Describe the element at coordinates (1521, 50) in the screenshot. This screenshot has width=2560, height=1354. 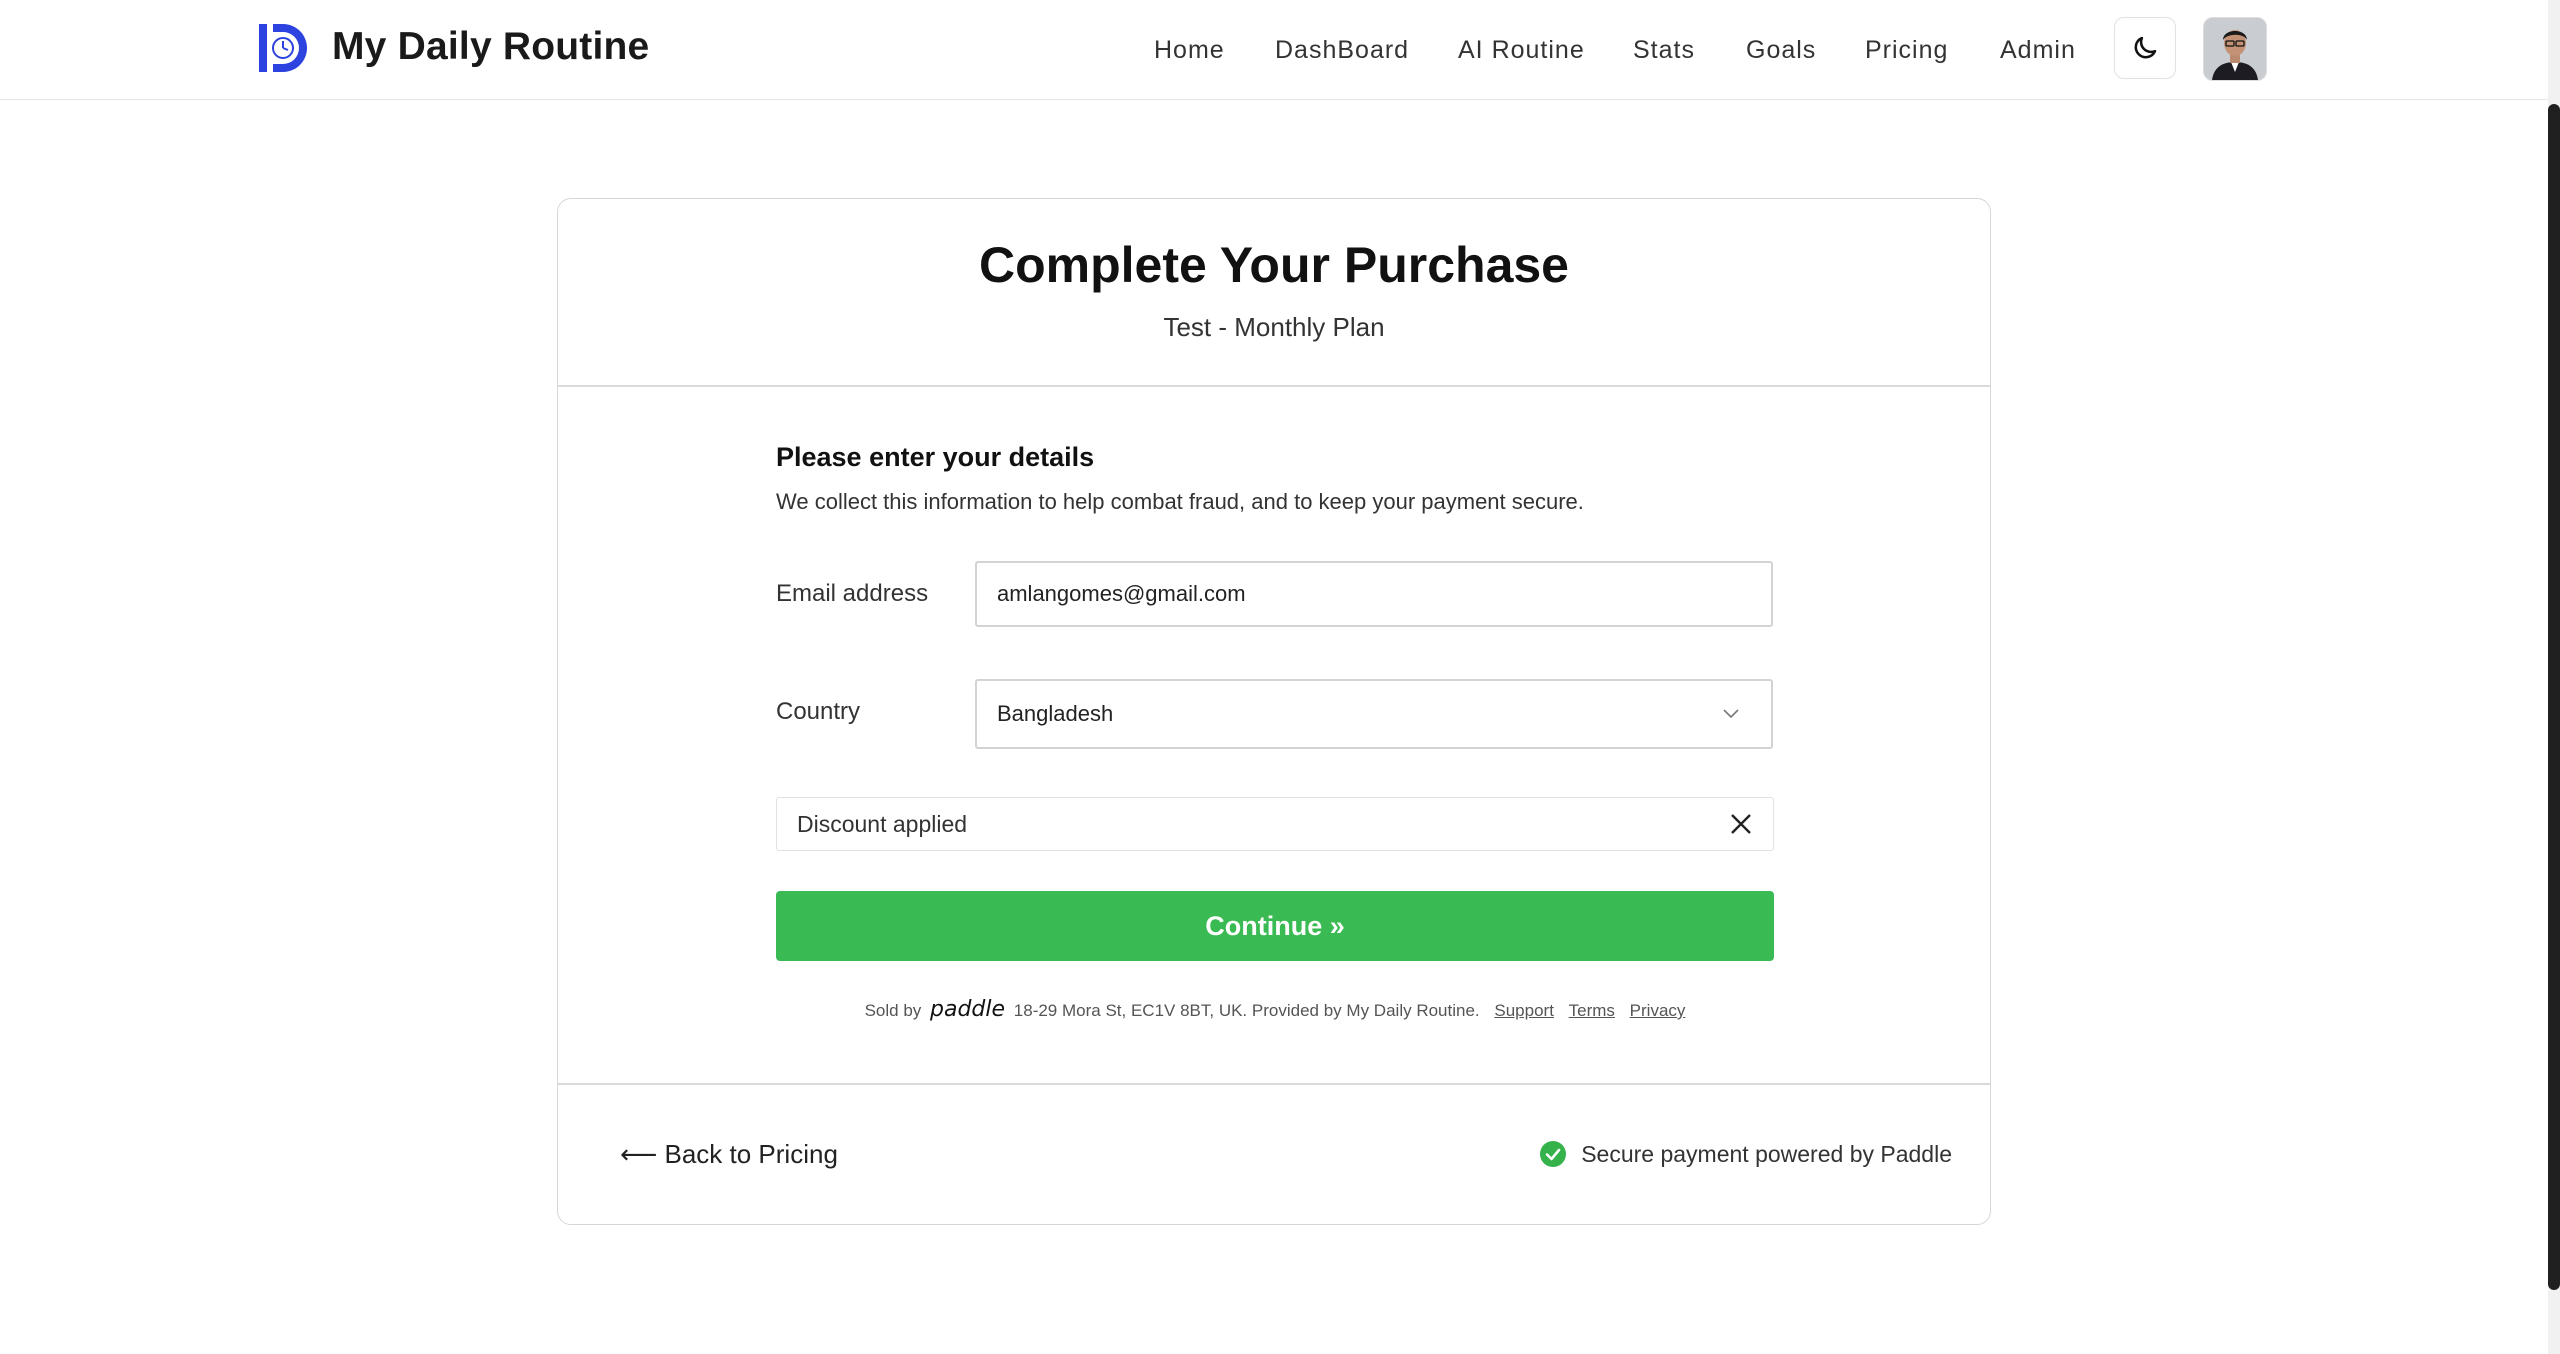
I see `nav-ai-routine: AI Routine` at that location.